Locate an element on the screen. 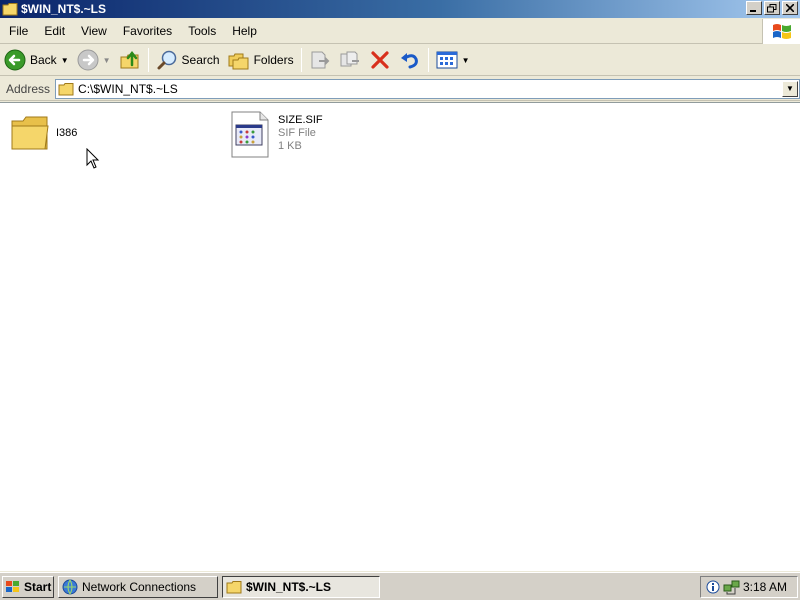  start-label: Start is located at coordinates (38, 586).